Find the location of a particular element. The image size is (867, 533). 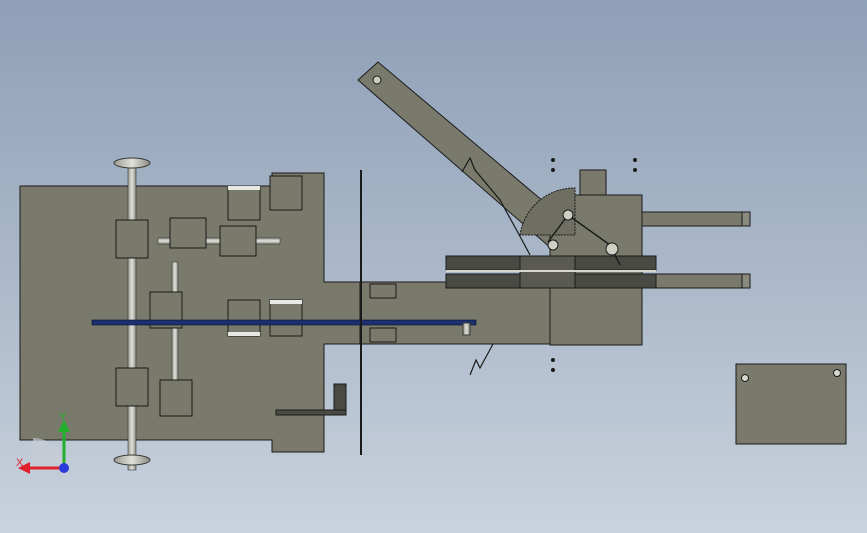

z-axis-dot is located at coordinates (64, 468).